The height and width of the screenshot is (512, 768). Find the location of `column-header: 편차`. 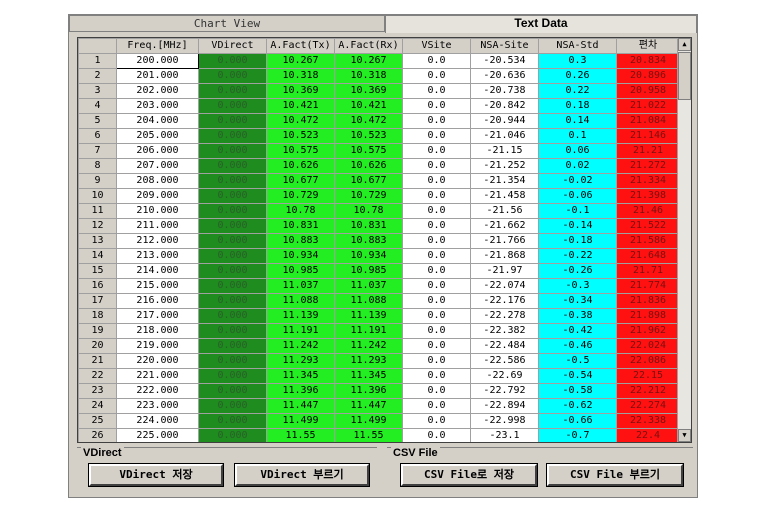

column-header: 편차 is located at coordinates (648, 46).